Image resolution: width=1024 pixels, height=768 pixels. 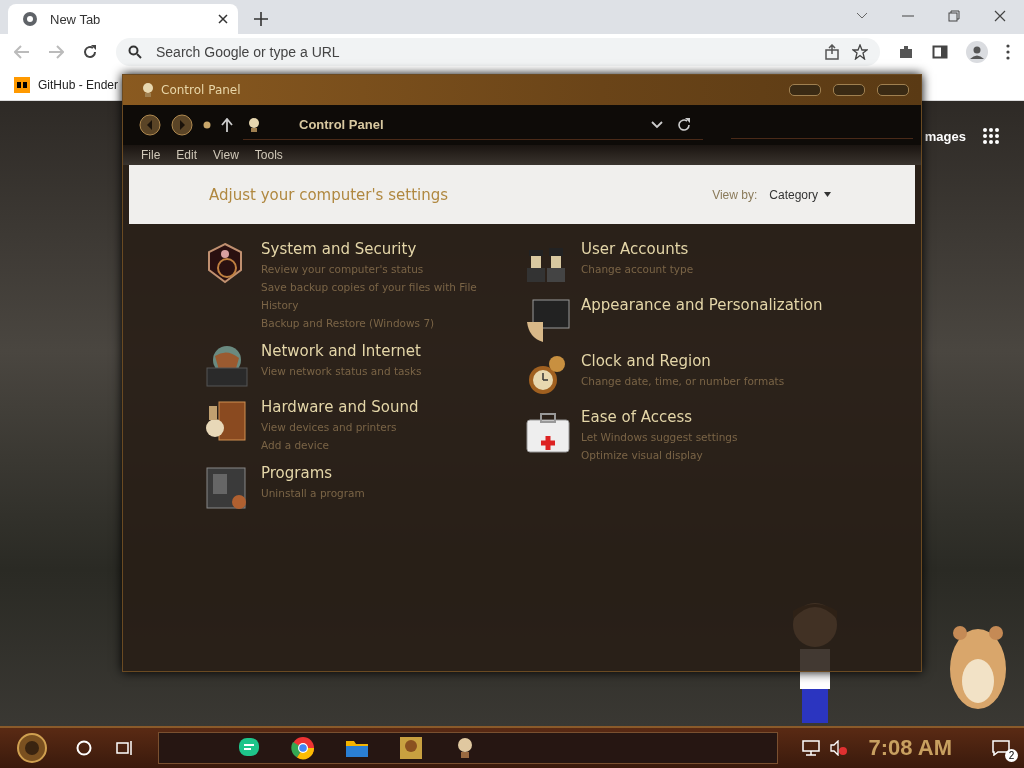 What do you see at coordinates (635, 249) in the screenshot?
I see `category-link: User Accounts` at bounding box center [635, 249].